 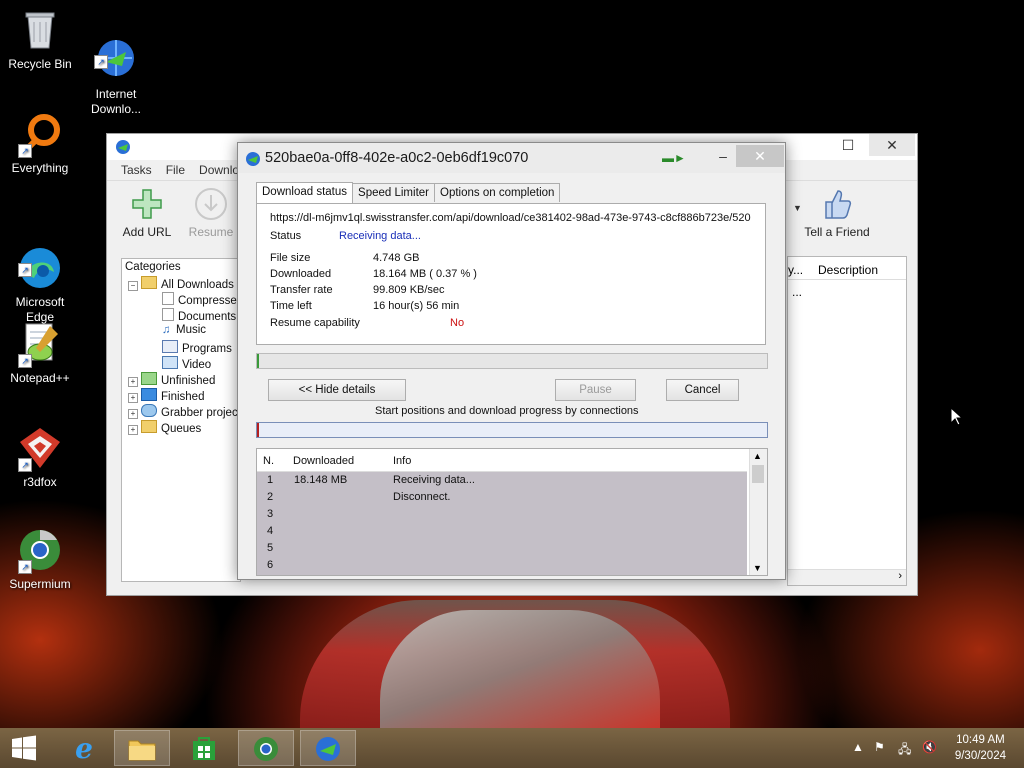 I want to click on r3dfox-icon: ↗, so click(x=40, y=448).